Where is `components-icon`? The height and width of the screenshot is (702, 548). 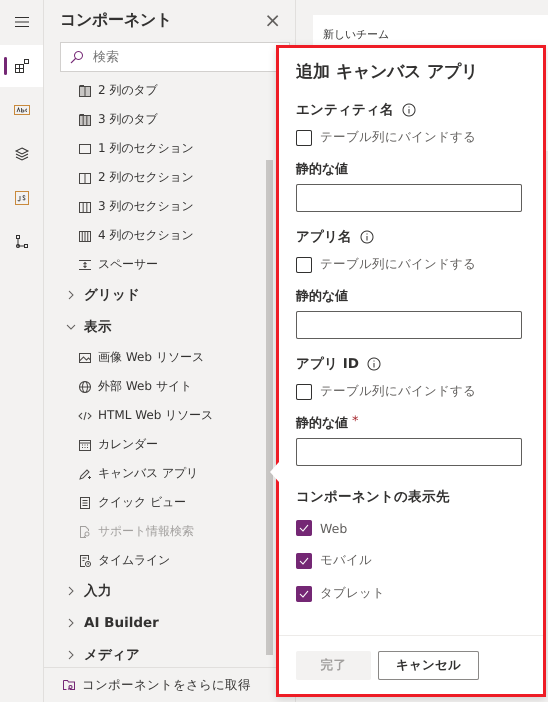 components-icon is located at coordinates (22, 66).